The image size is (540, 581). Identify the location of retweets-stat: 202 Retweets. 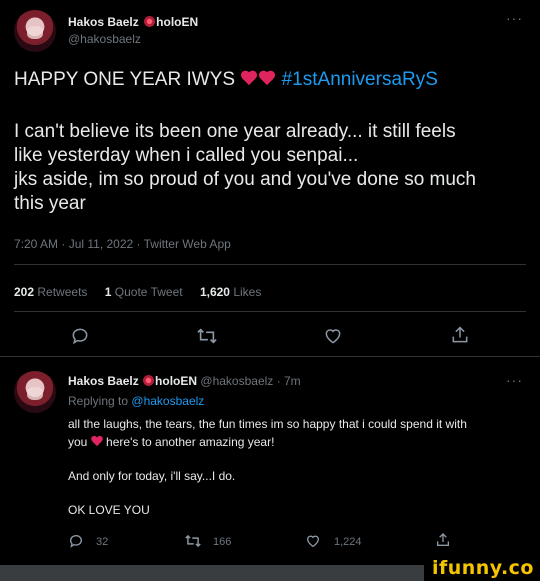
(50, 292).